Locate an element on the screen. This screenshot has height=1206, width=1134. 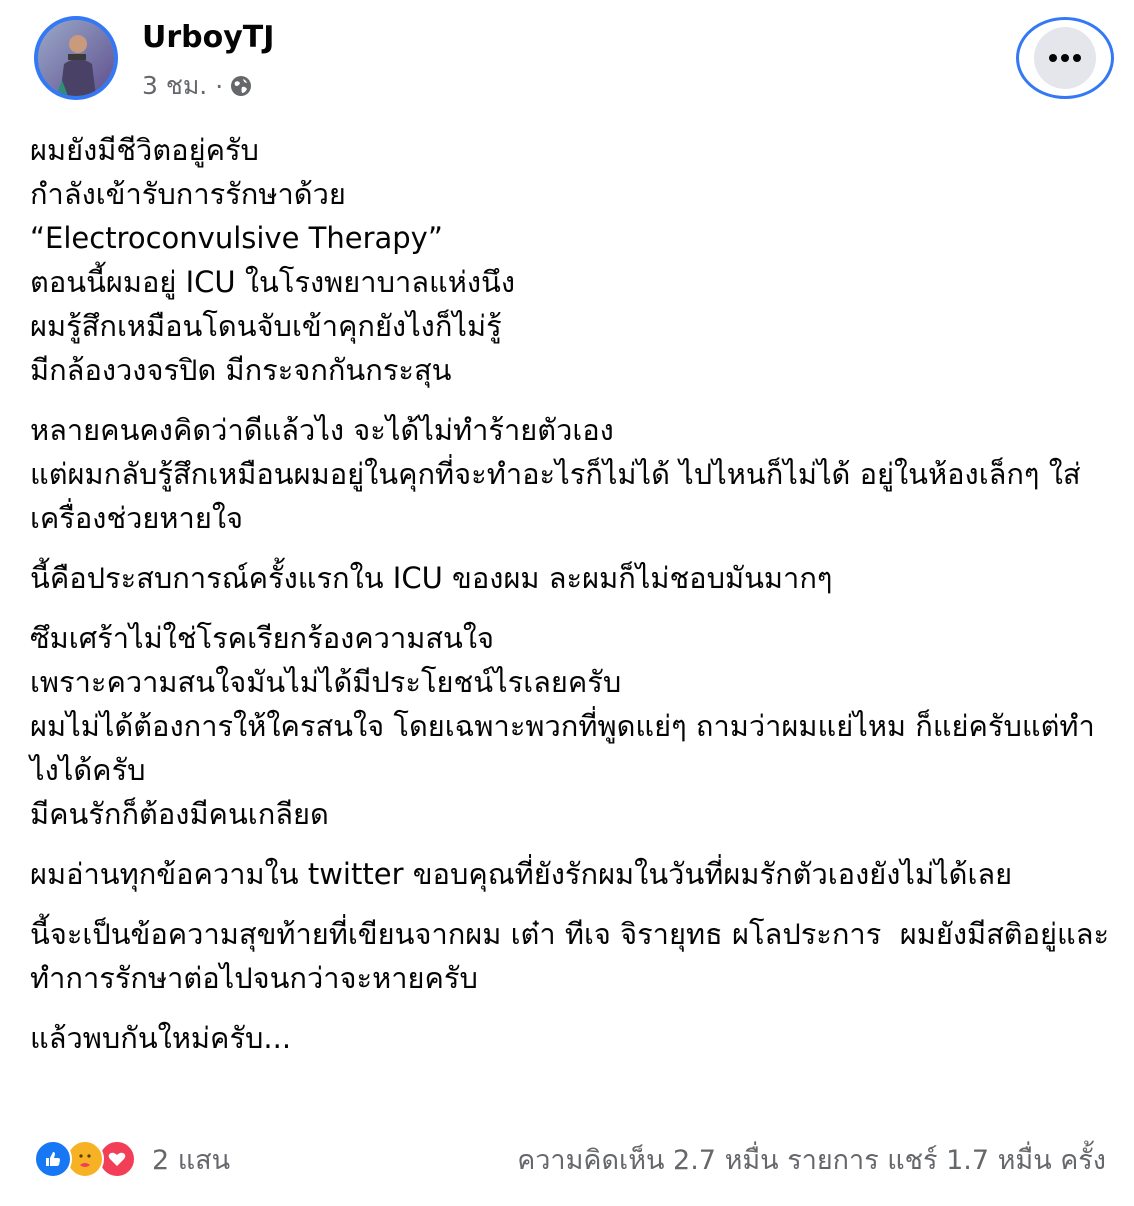
reaction-icons is located at coordinates (85, 1159).